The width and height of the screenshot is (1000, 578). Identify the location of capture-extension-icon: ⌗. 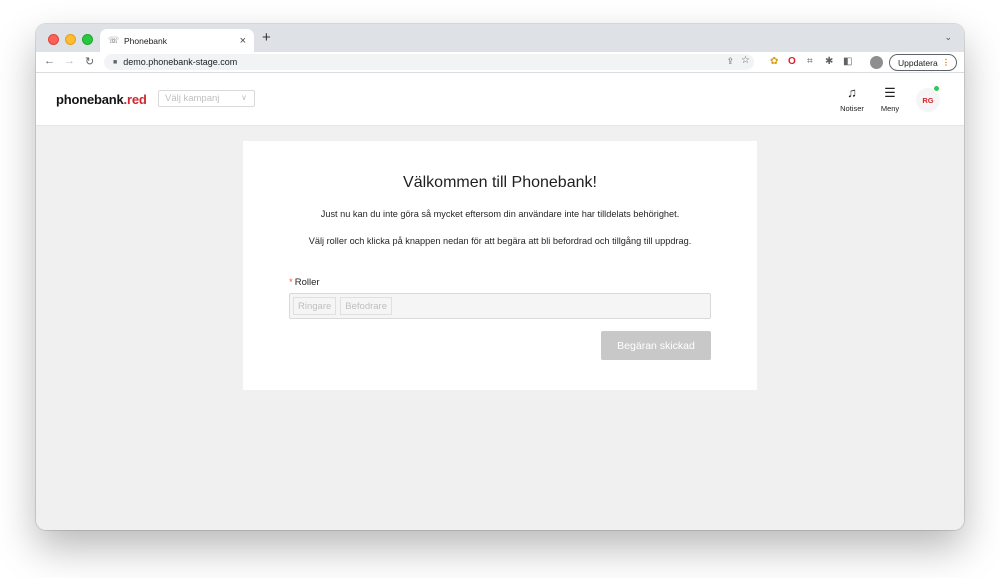
(810, 61).